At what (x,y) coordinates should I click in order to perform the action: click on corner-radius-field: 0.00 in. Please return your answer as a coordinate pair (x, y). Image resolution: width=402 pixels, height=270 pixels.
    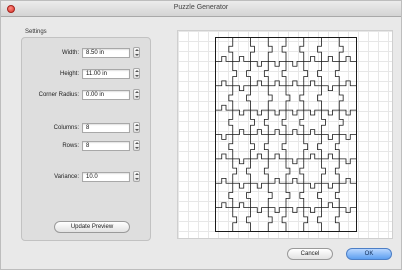
    Looking at the image, I should click on (106, 95).